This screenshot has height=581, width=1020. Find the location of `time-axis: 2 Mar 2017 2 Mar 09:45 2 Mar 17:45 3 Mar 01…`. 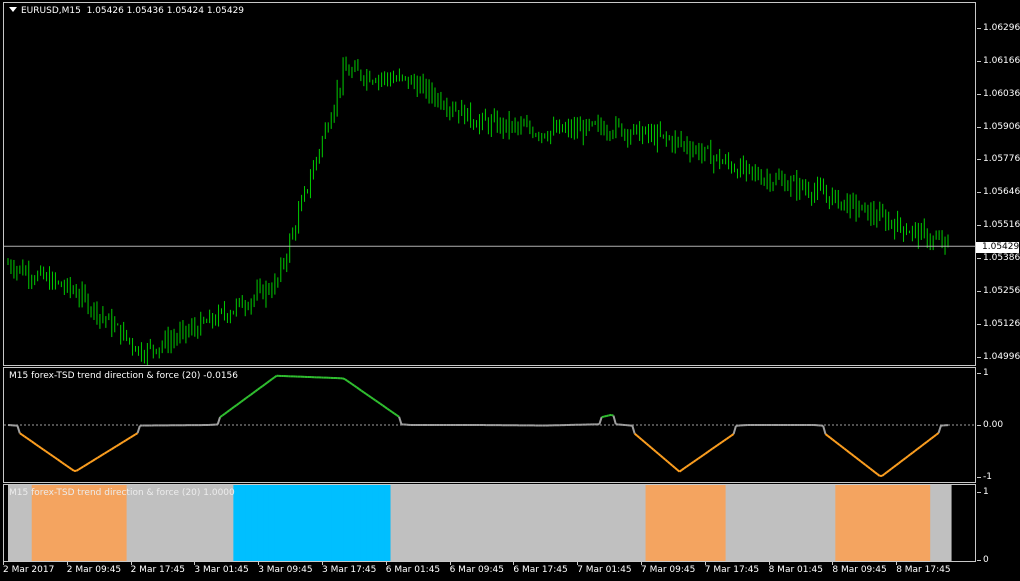

time-axis: 2 Mar 2017 2 Mar 09:45 2 Mar 17:45 3 Mar 01… is located at coordinates (488, 571).